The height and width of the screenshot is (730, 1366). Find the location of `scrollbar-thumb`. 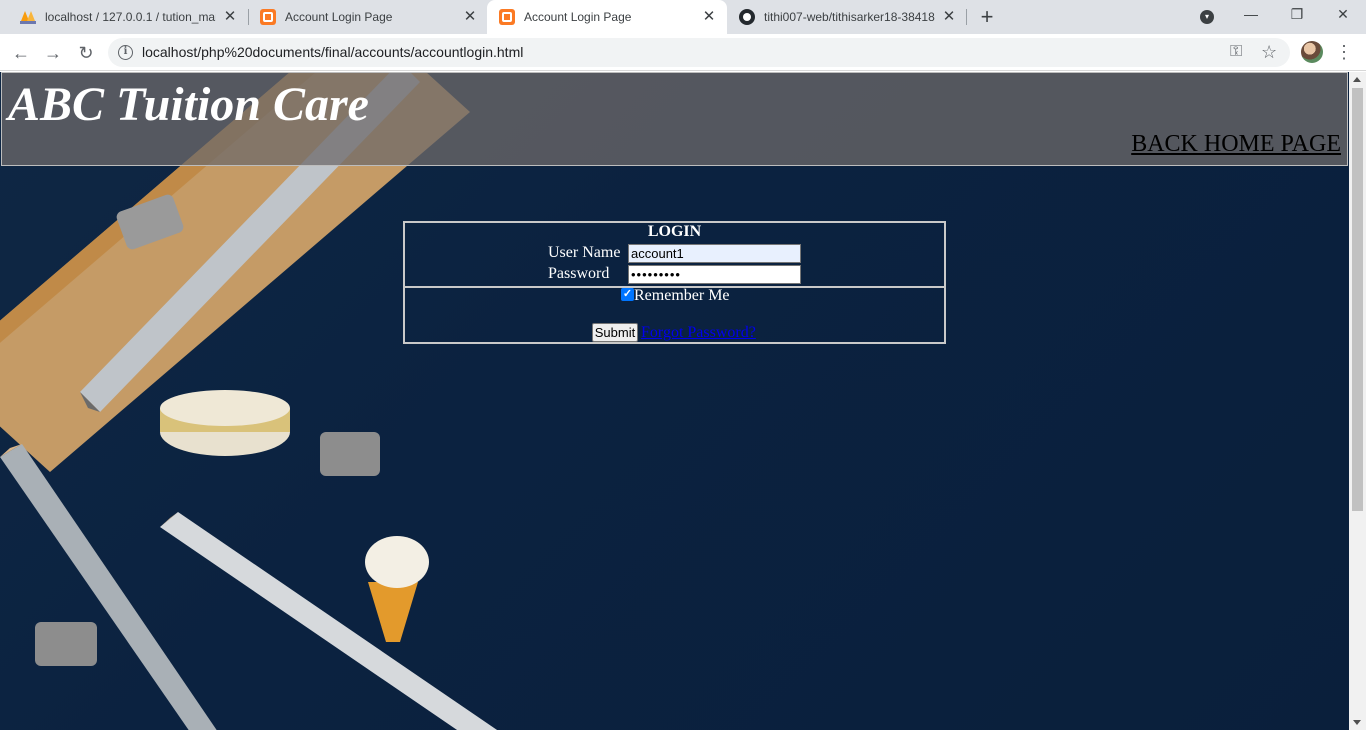

scrollbar-thumb is located at coordinates (1357, 299).